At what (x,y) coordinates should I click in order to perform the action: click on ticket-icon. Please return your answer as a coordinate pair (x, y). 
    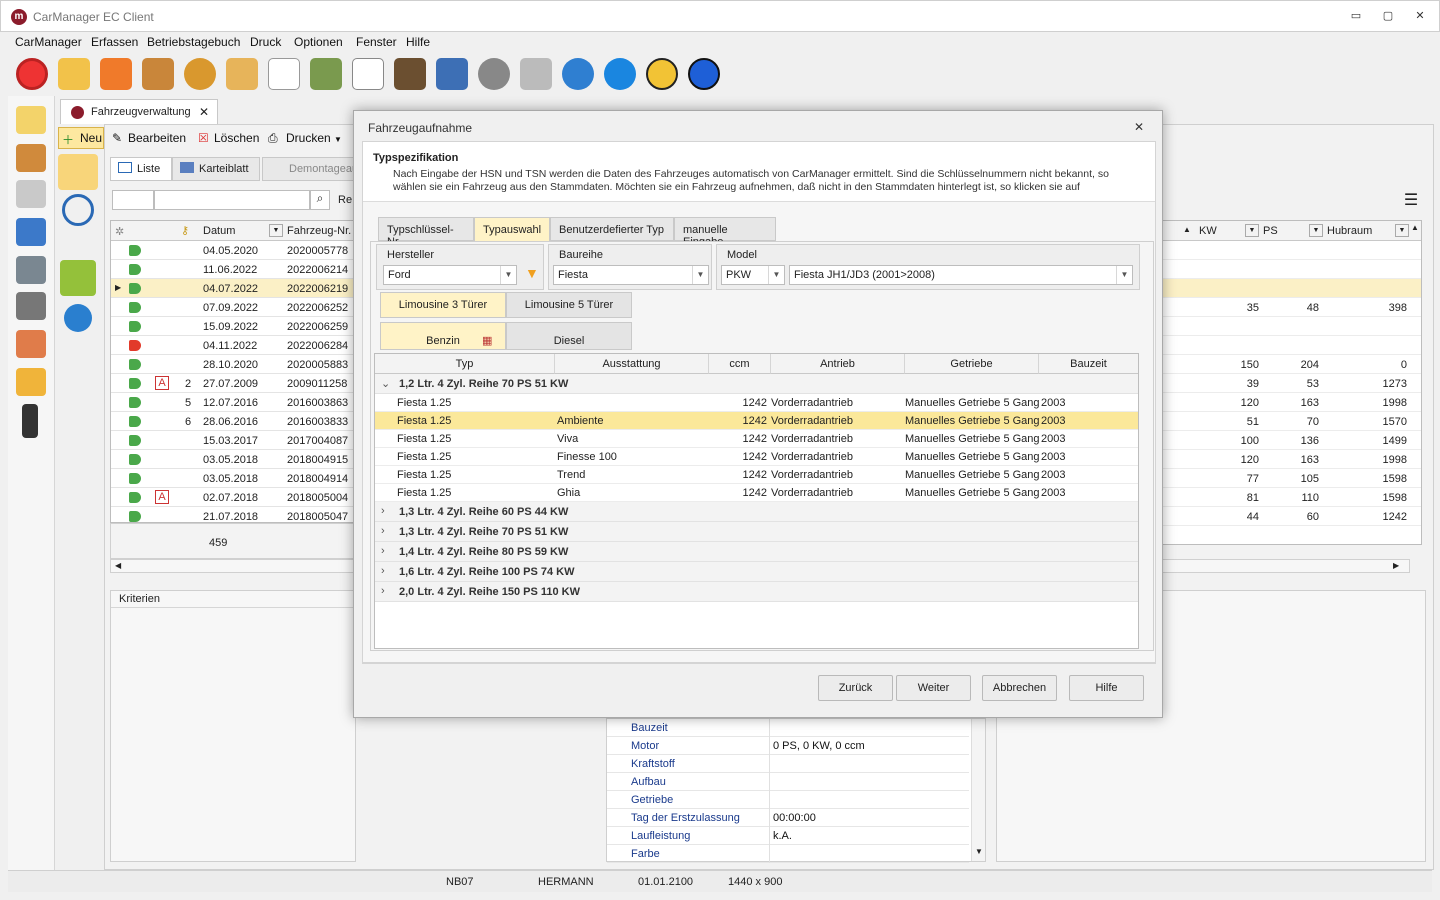
    Looking at the image, I should click on (31, 232).